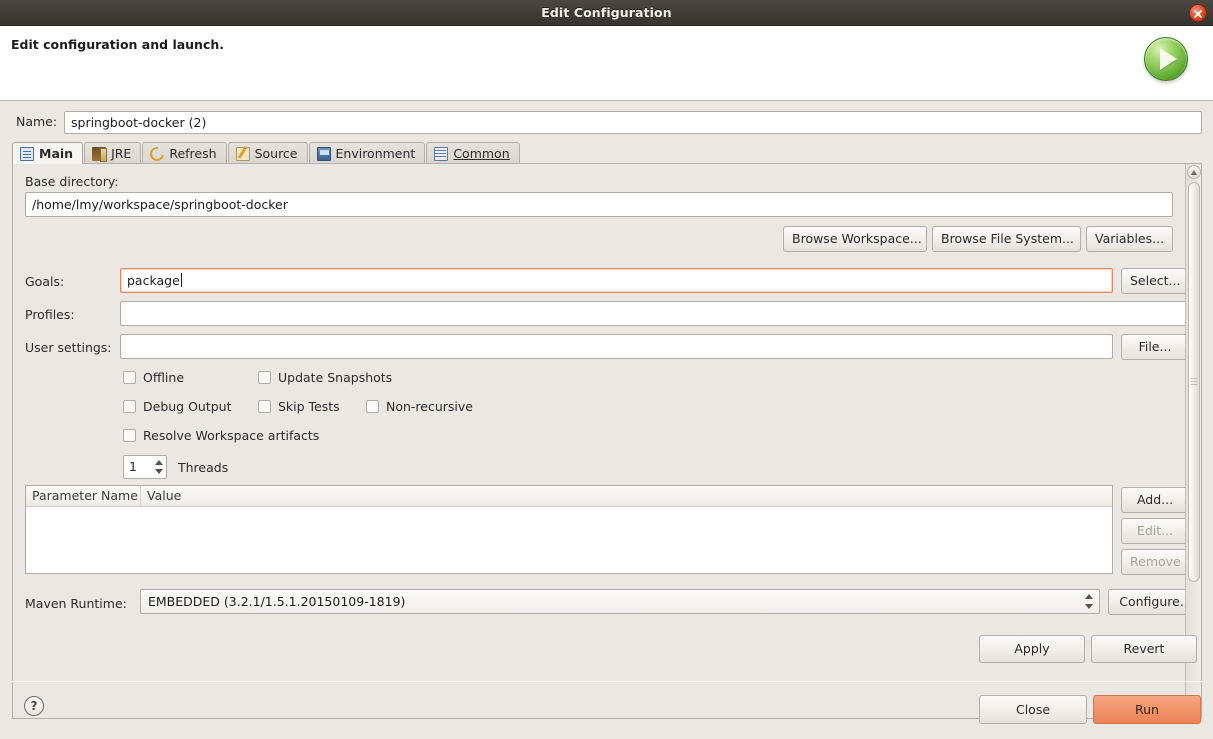 The image size is (1213, 739). What do you see at coordinates (375, 153) in the screenshot?
I see `tab-environment-label: Environment` at bounding box center [375, 153].